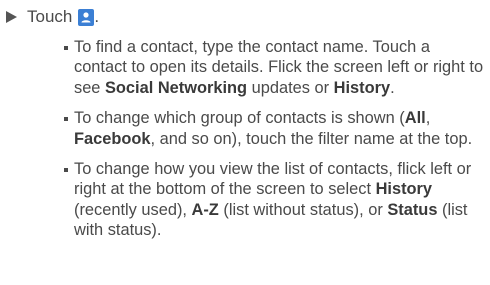  What do you see at coordinates (112, 138) in the screenshot?
I see `bullet-bold-term: Facebook` at bounding box center [112, 138].